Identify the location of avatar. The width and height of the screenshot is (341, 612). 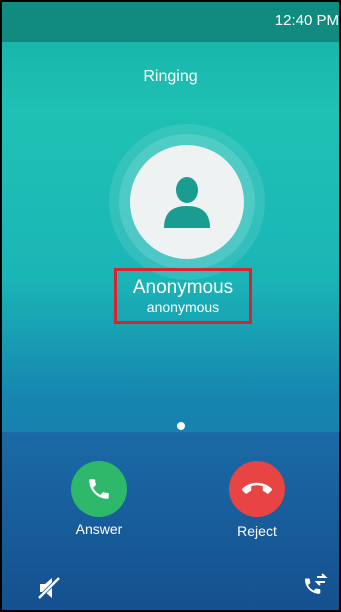
(187, 202).